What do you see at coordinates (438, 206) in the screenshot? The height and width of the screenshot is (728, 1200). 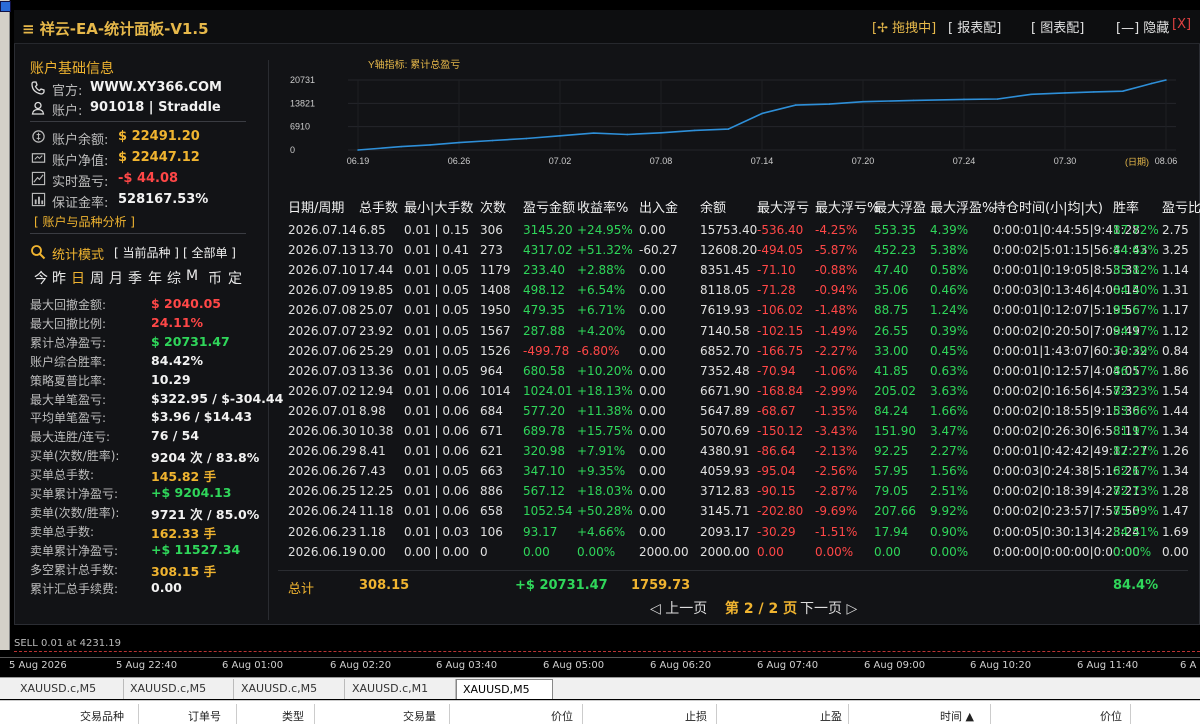 I see `column-header: 最小|大手数` at bounding box center [438, 206].